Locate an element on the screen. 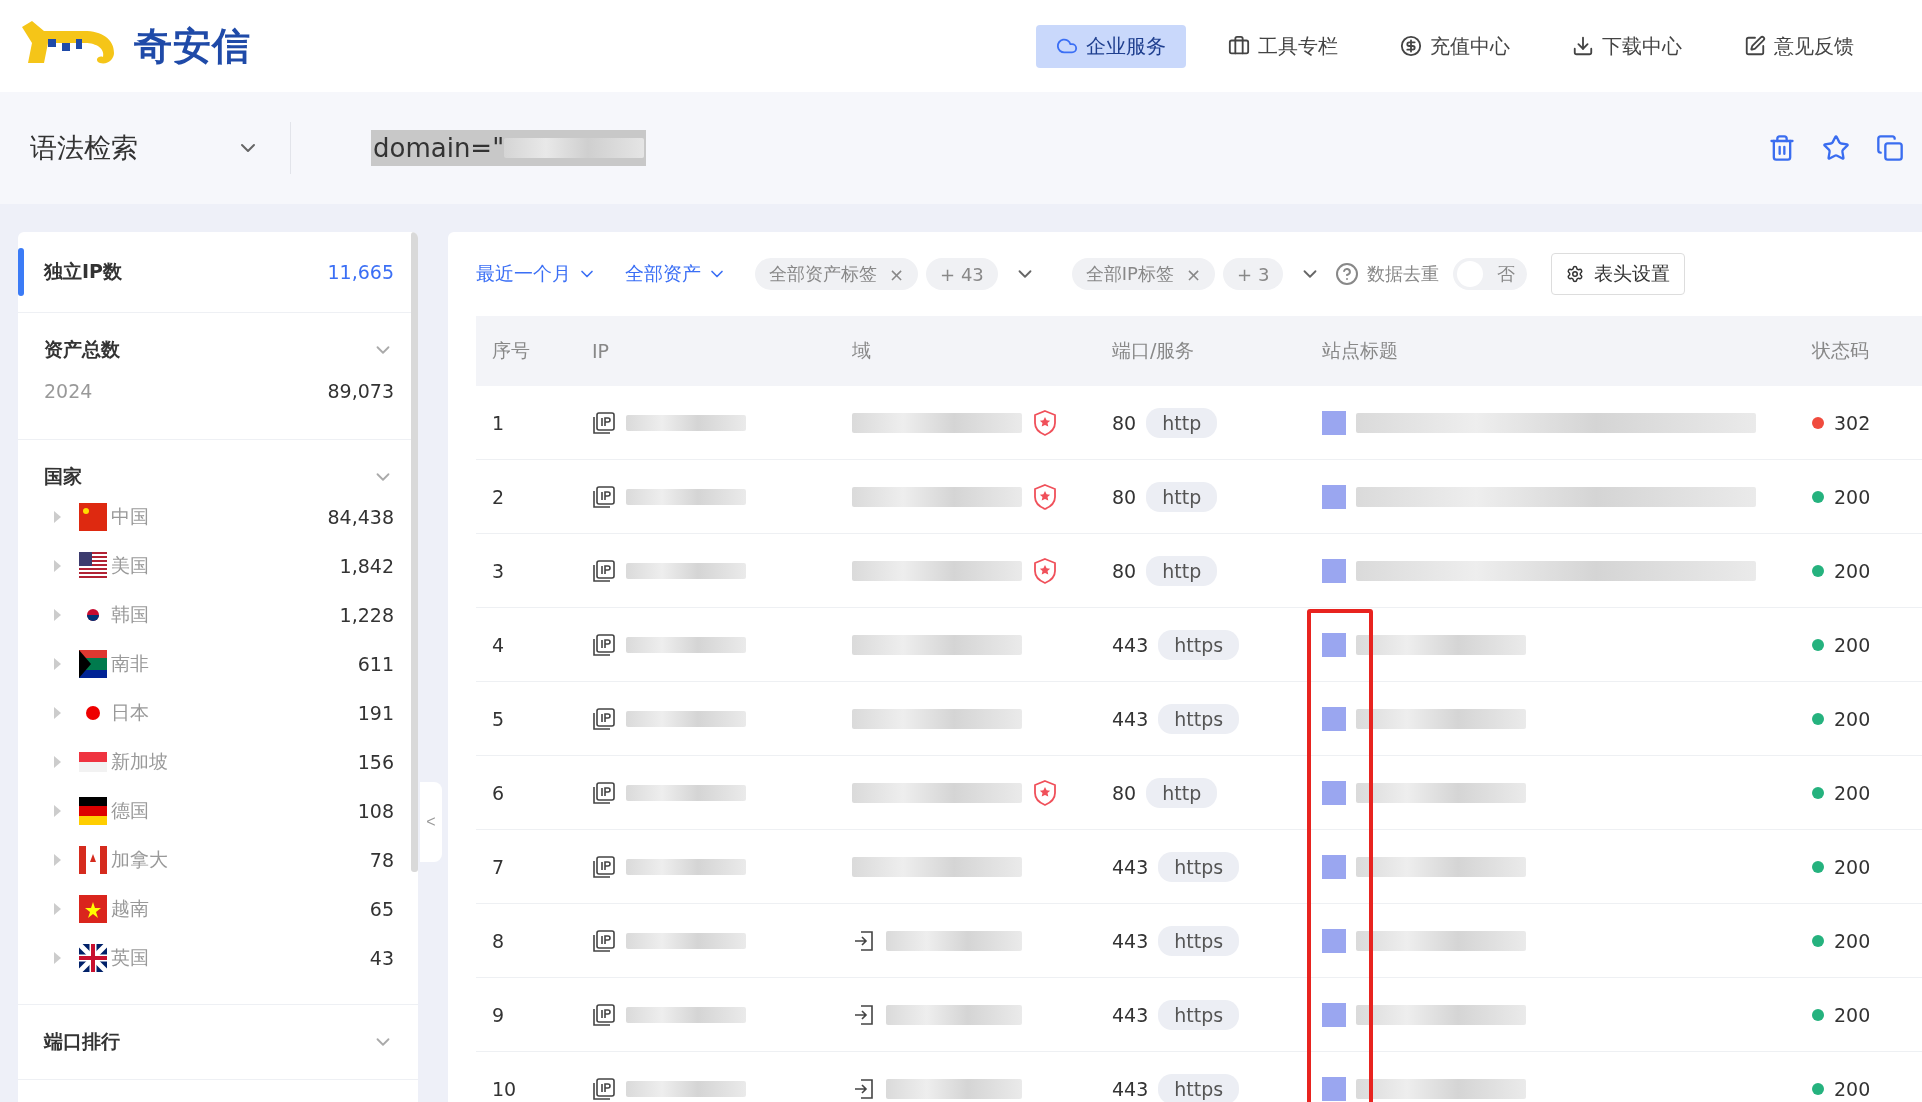 This screenshot has width=1922, height=1102. service-tag: http is located at coordinates (1182, 422).